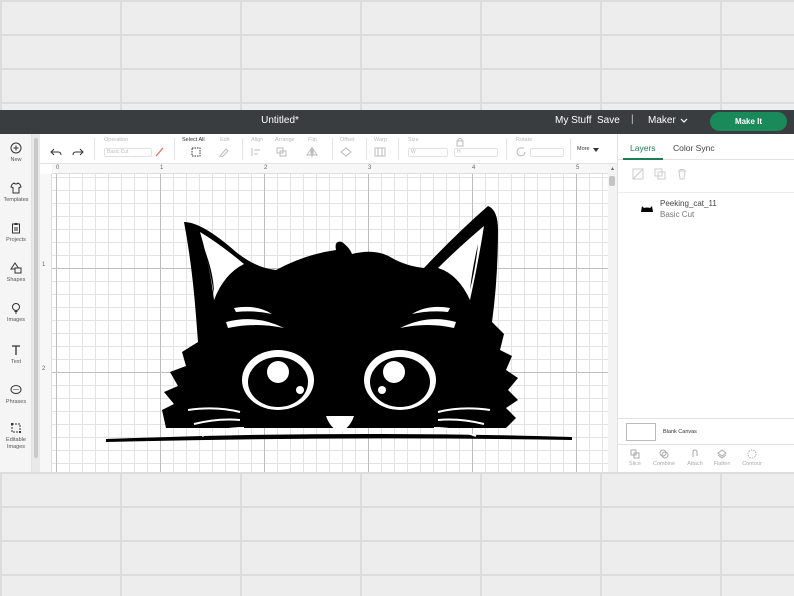  What do you see at coordinates (160, 152) in the screenshot?
I see `pen-icon` at bounding box center [160, 152].